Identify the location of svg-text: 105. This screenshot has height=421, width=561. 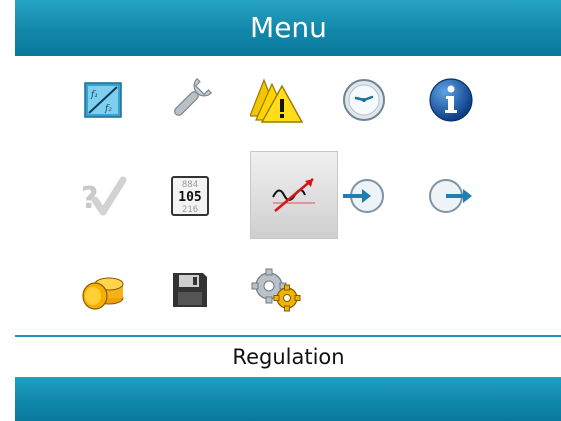
(189, 197).